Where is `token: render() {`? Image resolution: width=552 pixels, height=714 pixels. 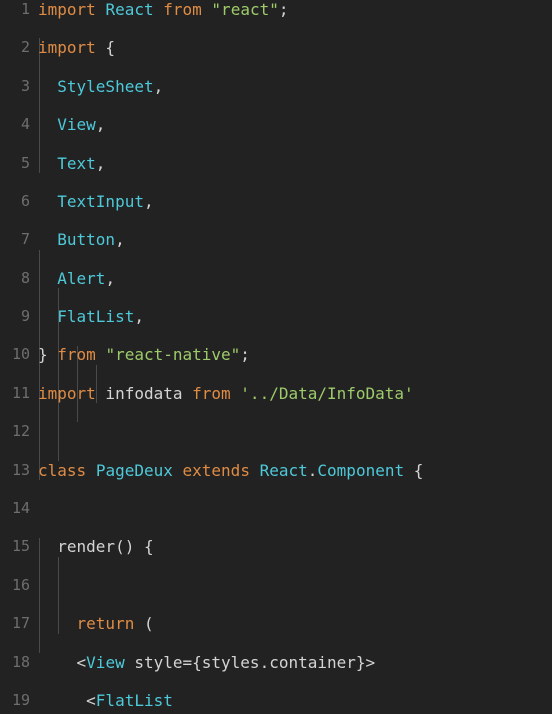
token: render() { is located at coordinates (96, 547).